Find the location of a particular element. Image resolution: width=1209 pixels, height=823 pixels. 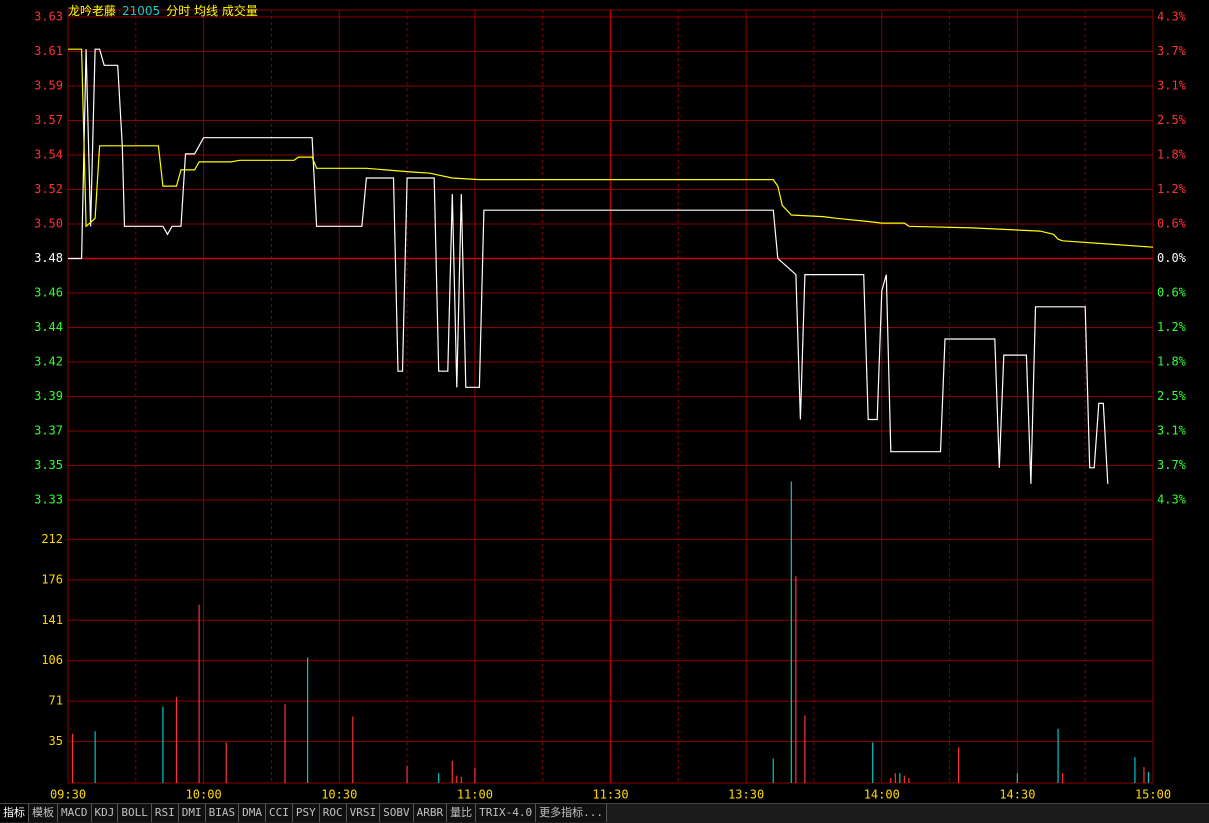

price-axis-label: 3.37 is located at coordinates (48, 431).